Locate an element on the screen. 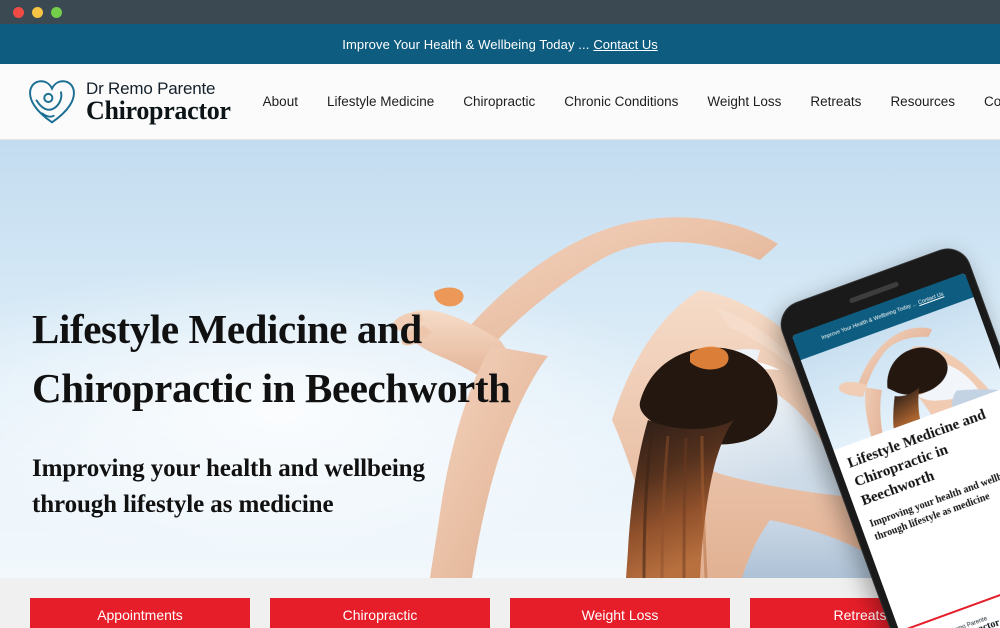 The image size is (1000, 628). site-logo: Dr Remo Parente Chiropractor is located at coordinates (128, 102).